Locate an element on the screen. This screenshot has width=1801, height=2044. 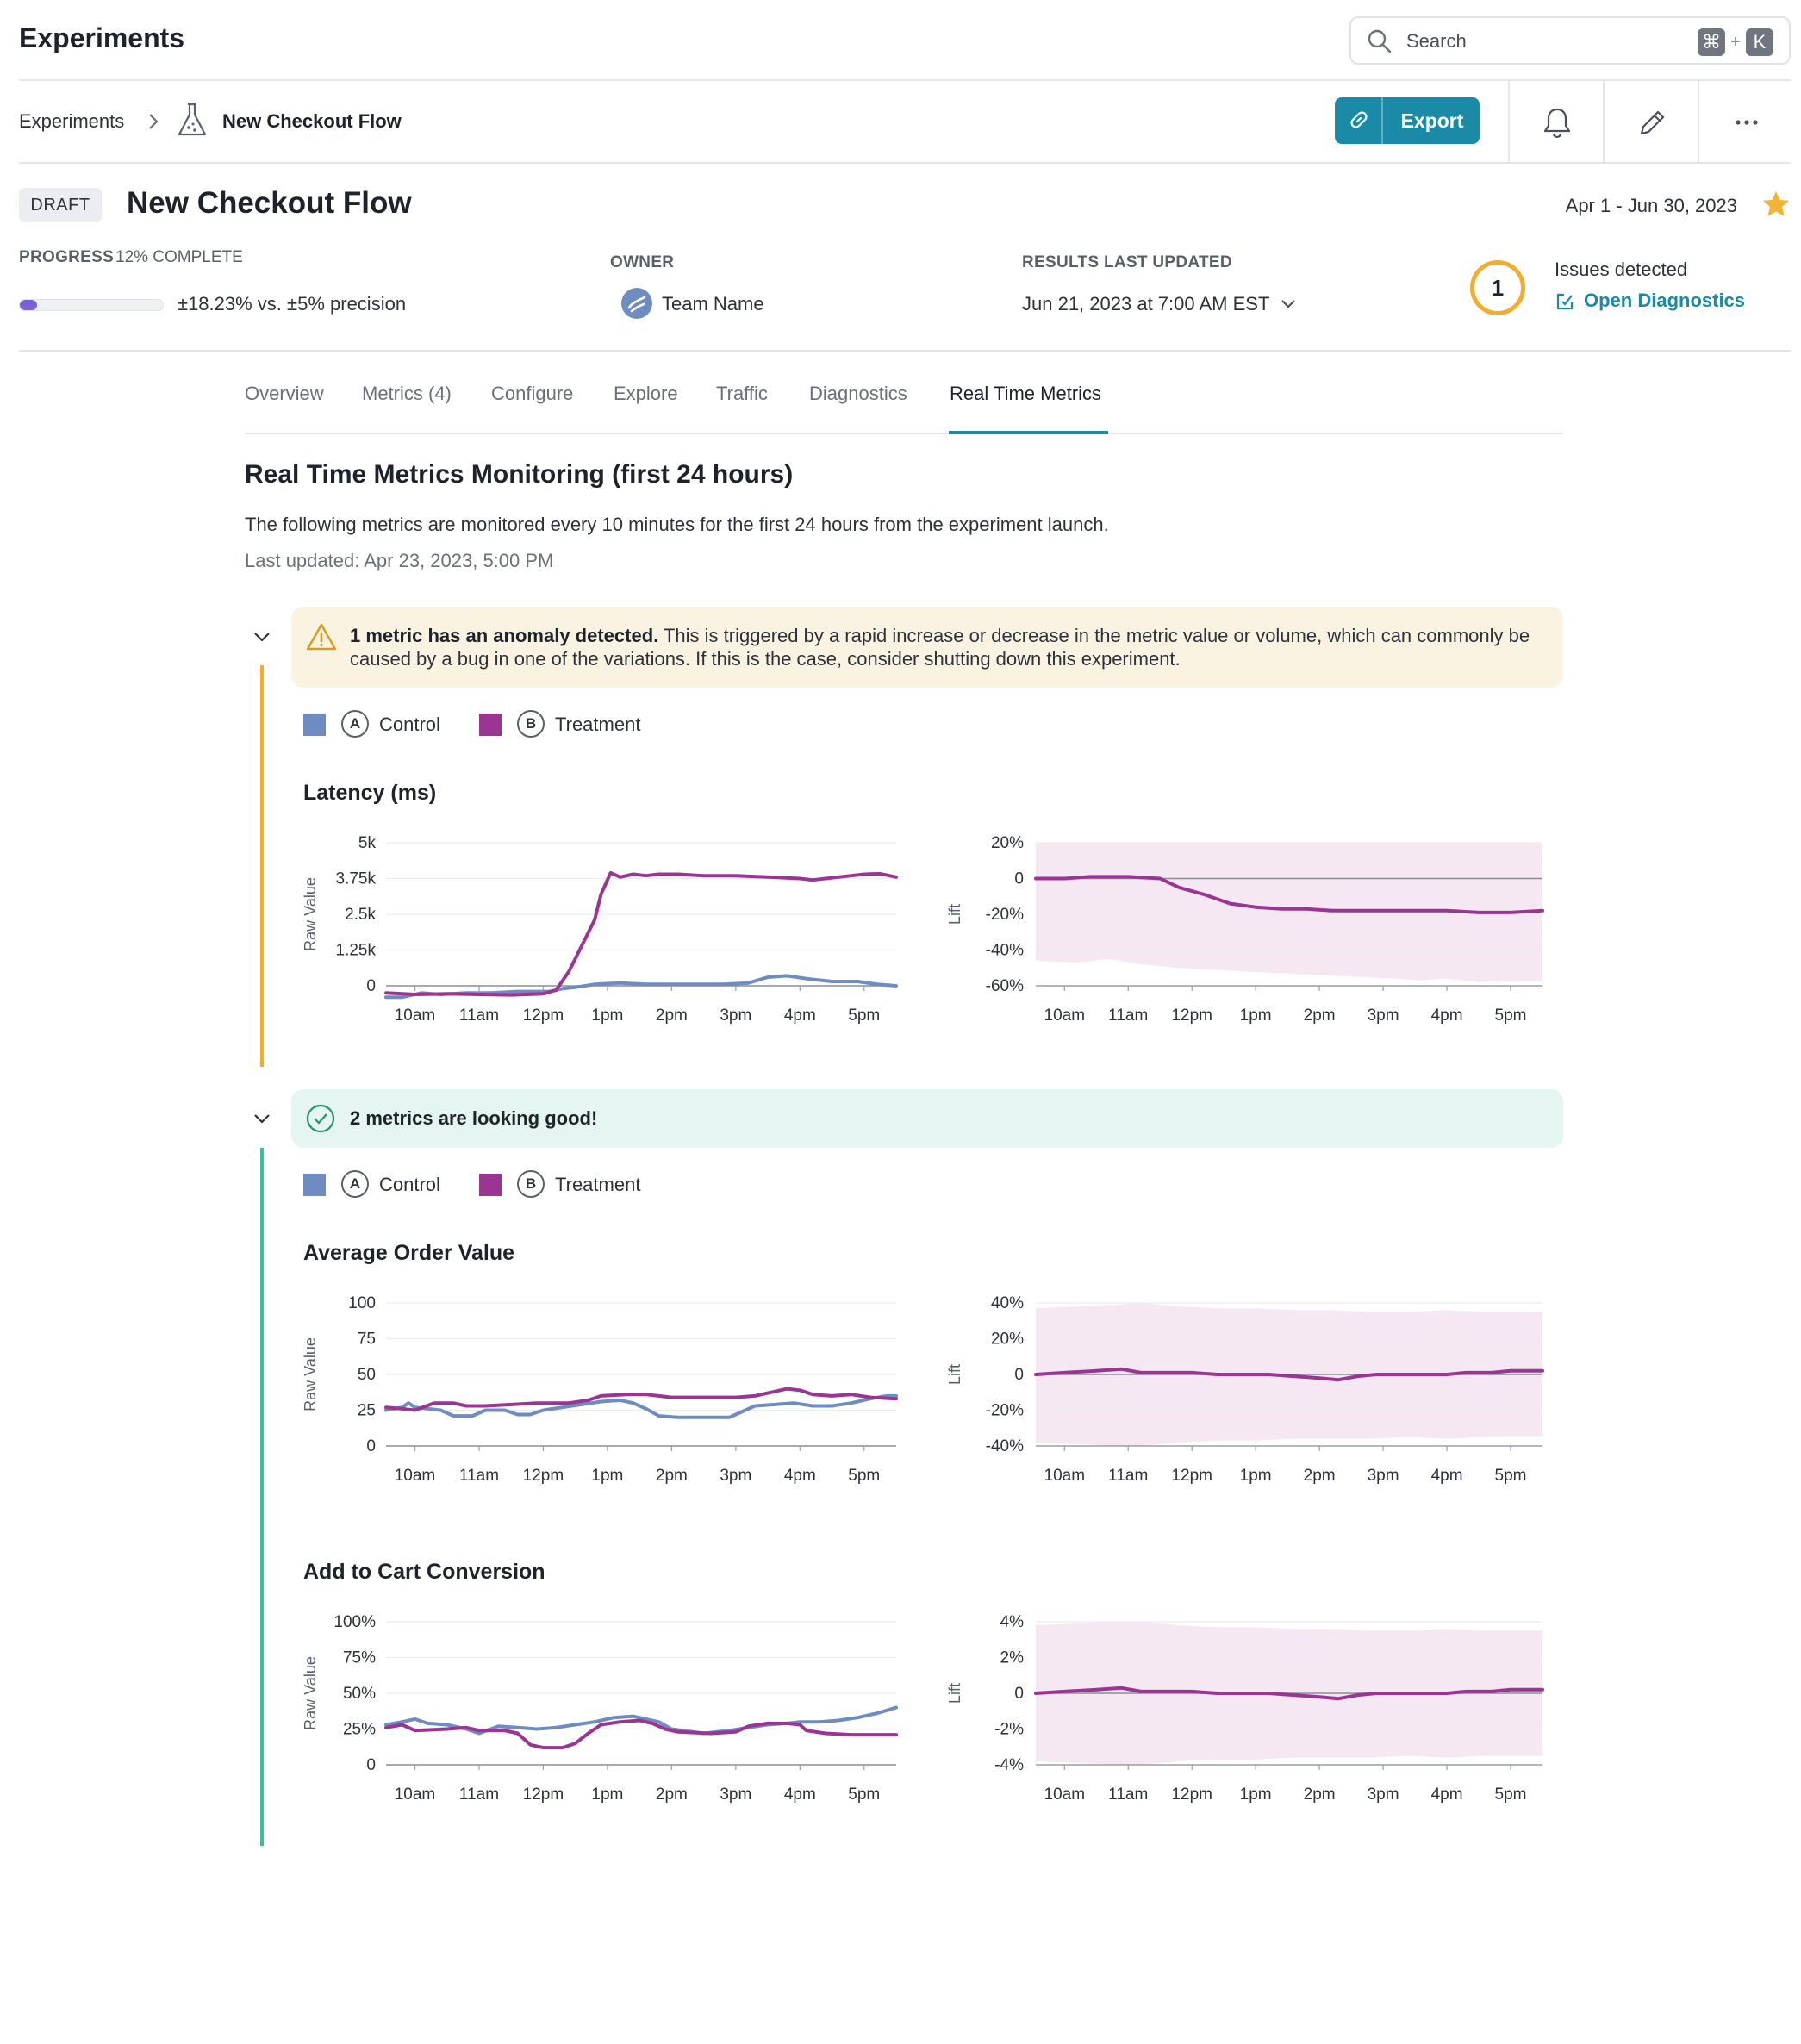
share-export-group: Export is located at coordinates (1408, 121).